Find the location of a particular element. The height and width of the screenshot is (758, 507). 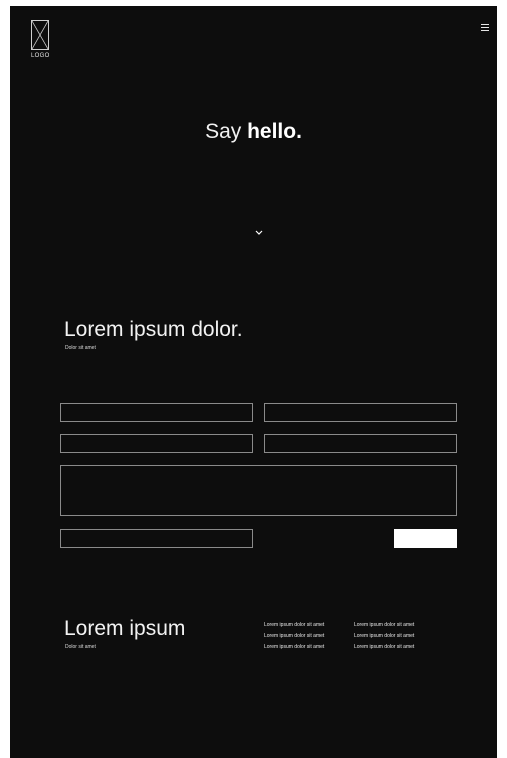

submit-button is located at coordinates (425, 538).